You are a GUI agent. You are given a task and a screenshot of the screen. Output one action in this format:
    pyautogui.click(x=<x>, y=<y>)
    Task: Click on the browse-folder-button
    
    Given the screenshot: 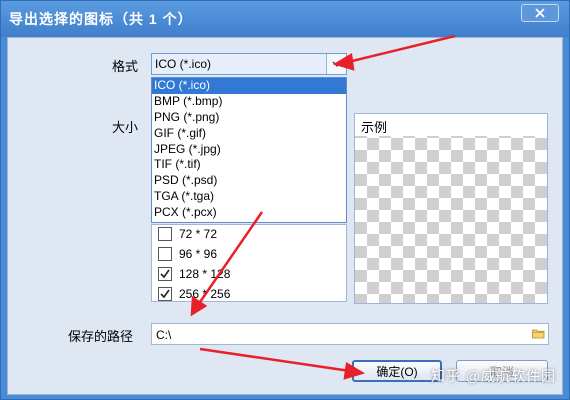 What is the action you would take?
    pyautogui.click(x=538, y=335)
    